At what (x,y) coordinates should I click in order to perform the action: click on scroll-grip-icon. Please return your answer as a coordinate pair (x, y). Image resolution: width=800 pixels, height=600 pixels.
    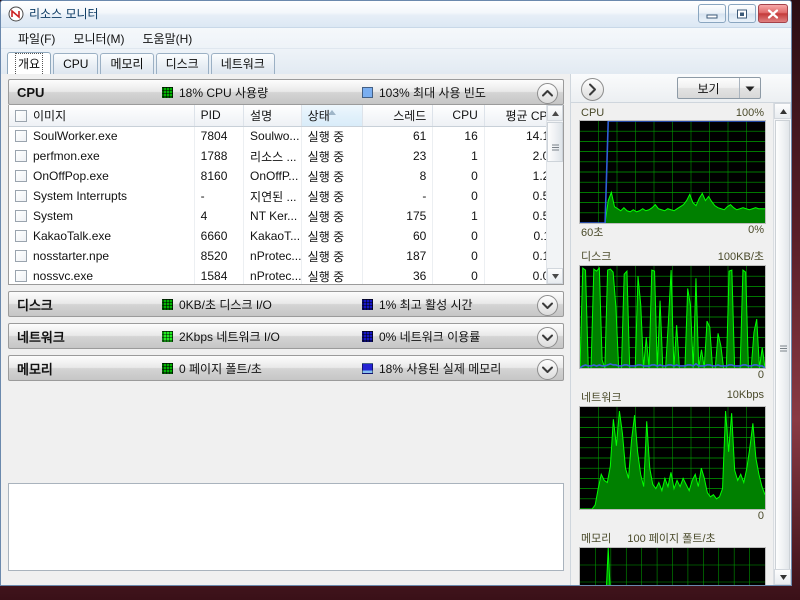
    Looking at the image, I should click on (783, 345).